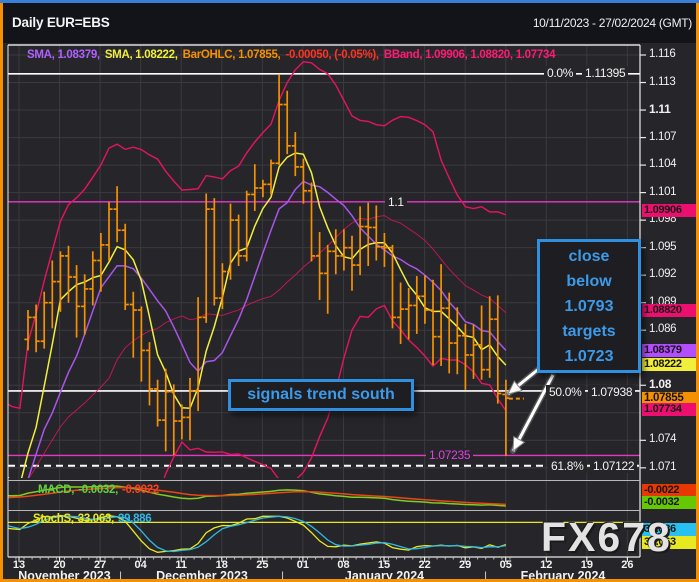 This screenshot has width=699, height=582. Describe the element at coordinates (612, 392) in the screenshot. I see `fib-50-value-label: 1.07938` at that location.